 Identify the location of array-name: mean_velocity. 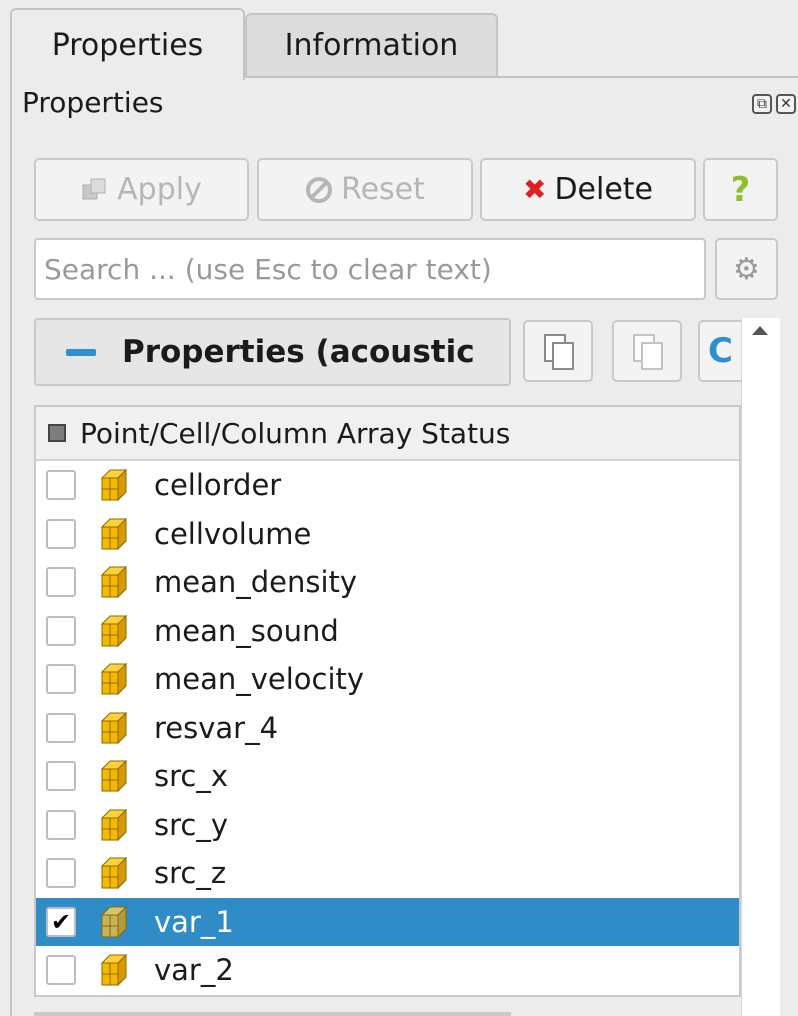
(259, 679).